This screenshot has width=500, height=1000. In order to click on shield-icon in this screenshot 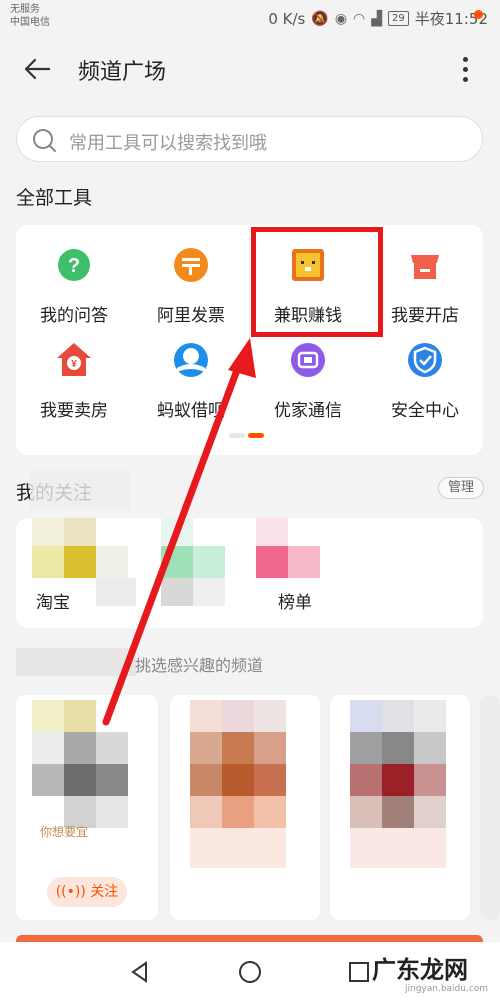, I will do `click(425, 360)`.